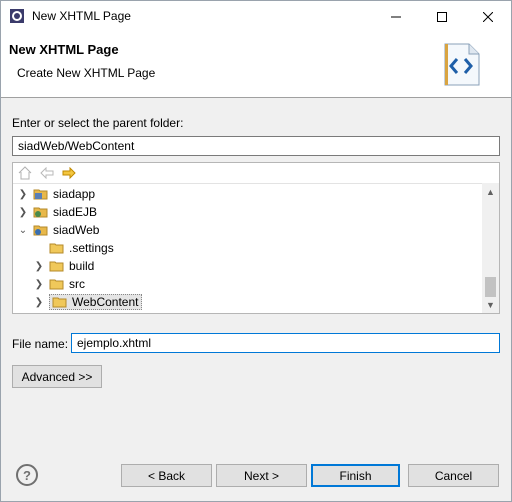 The image size is (512, 502). Describe the element at coordinates (40, 194) in the screenshot. I see `project-icon` at that location.